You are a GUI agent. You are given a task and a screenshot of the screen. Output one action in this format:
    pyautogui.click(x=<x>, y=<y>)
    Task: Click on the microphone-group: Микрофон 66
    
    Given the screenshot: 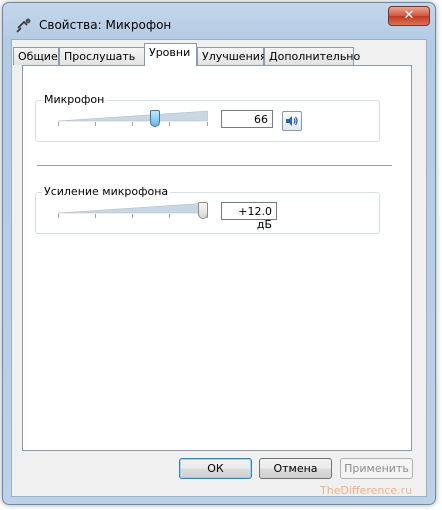 What is the action you would take?
    pyautogui.click(x=207, y=117)
    